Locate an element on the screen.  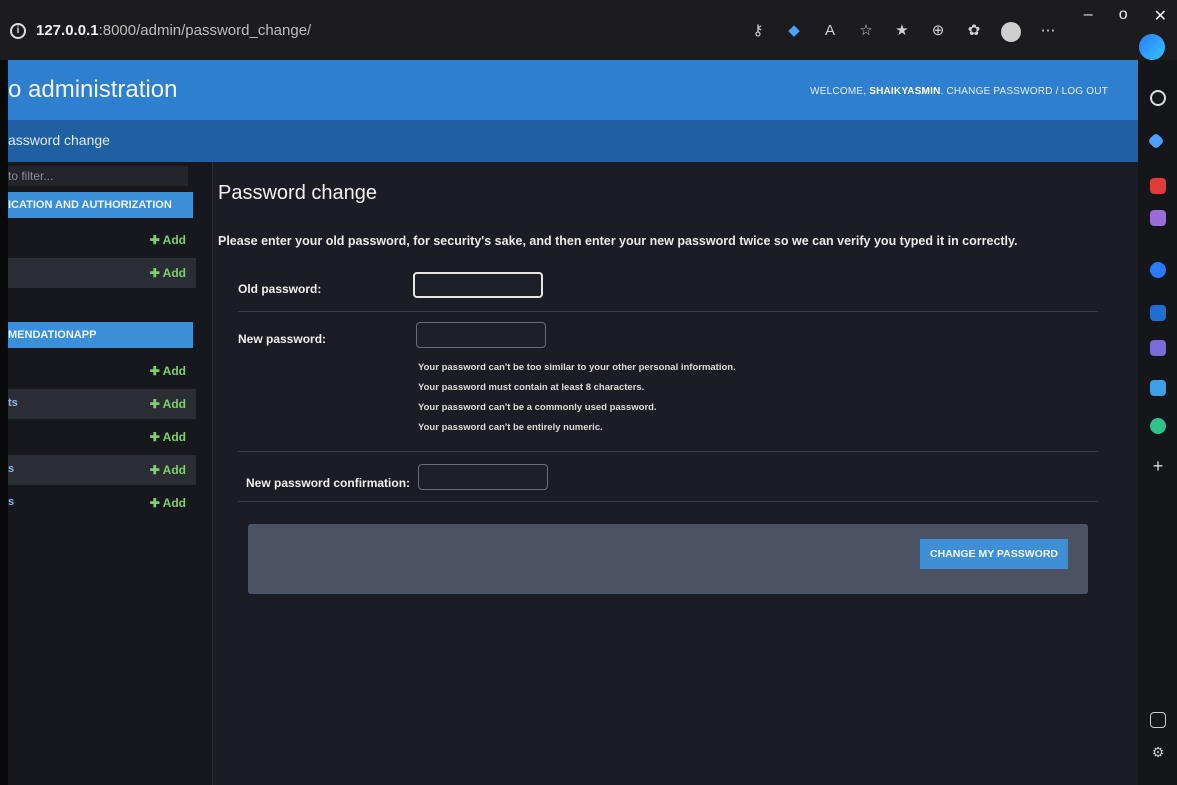
page-title: Password change is located at coordinates (297, 193).